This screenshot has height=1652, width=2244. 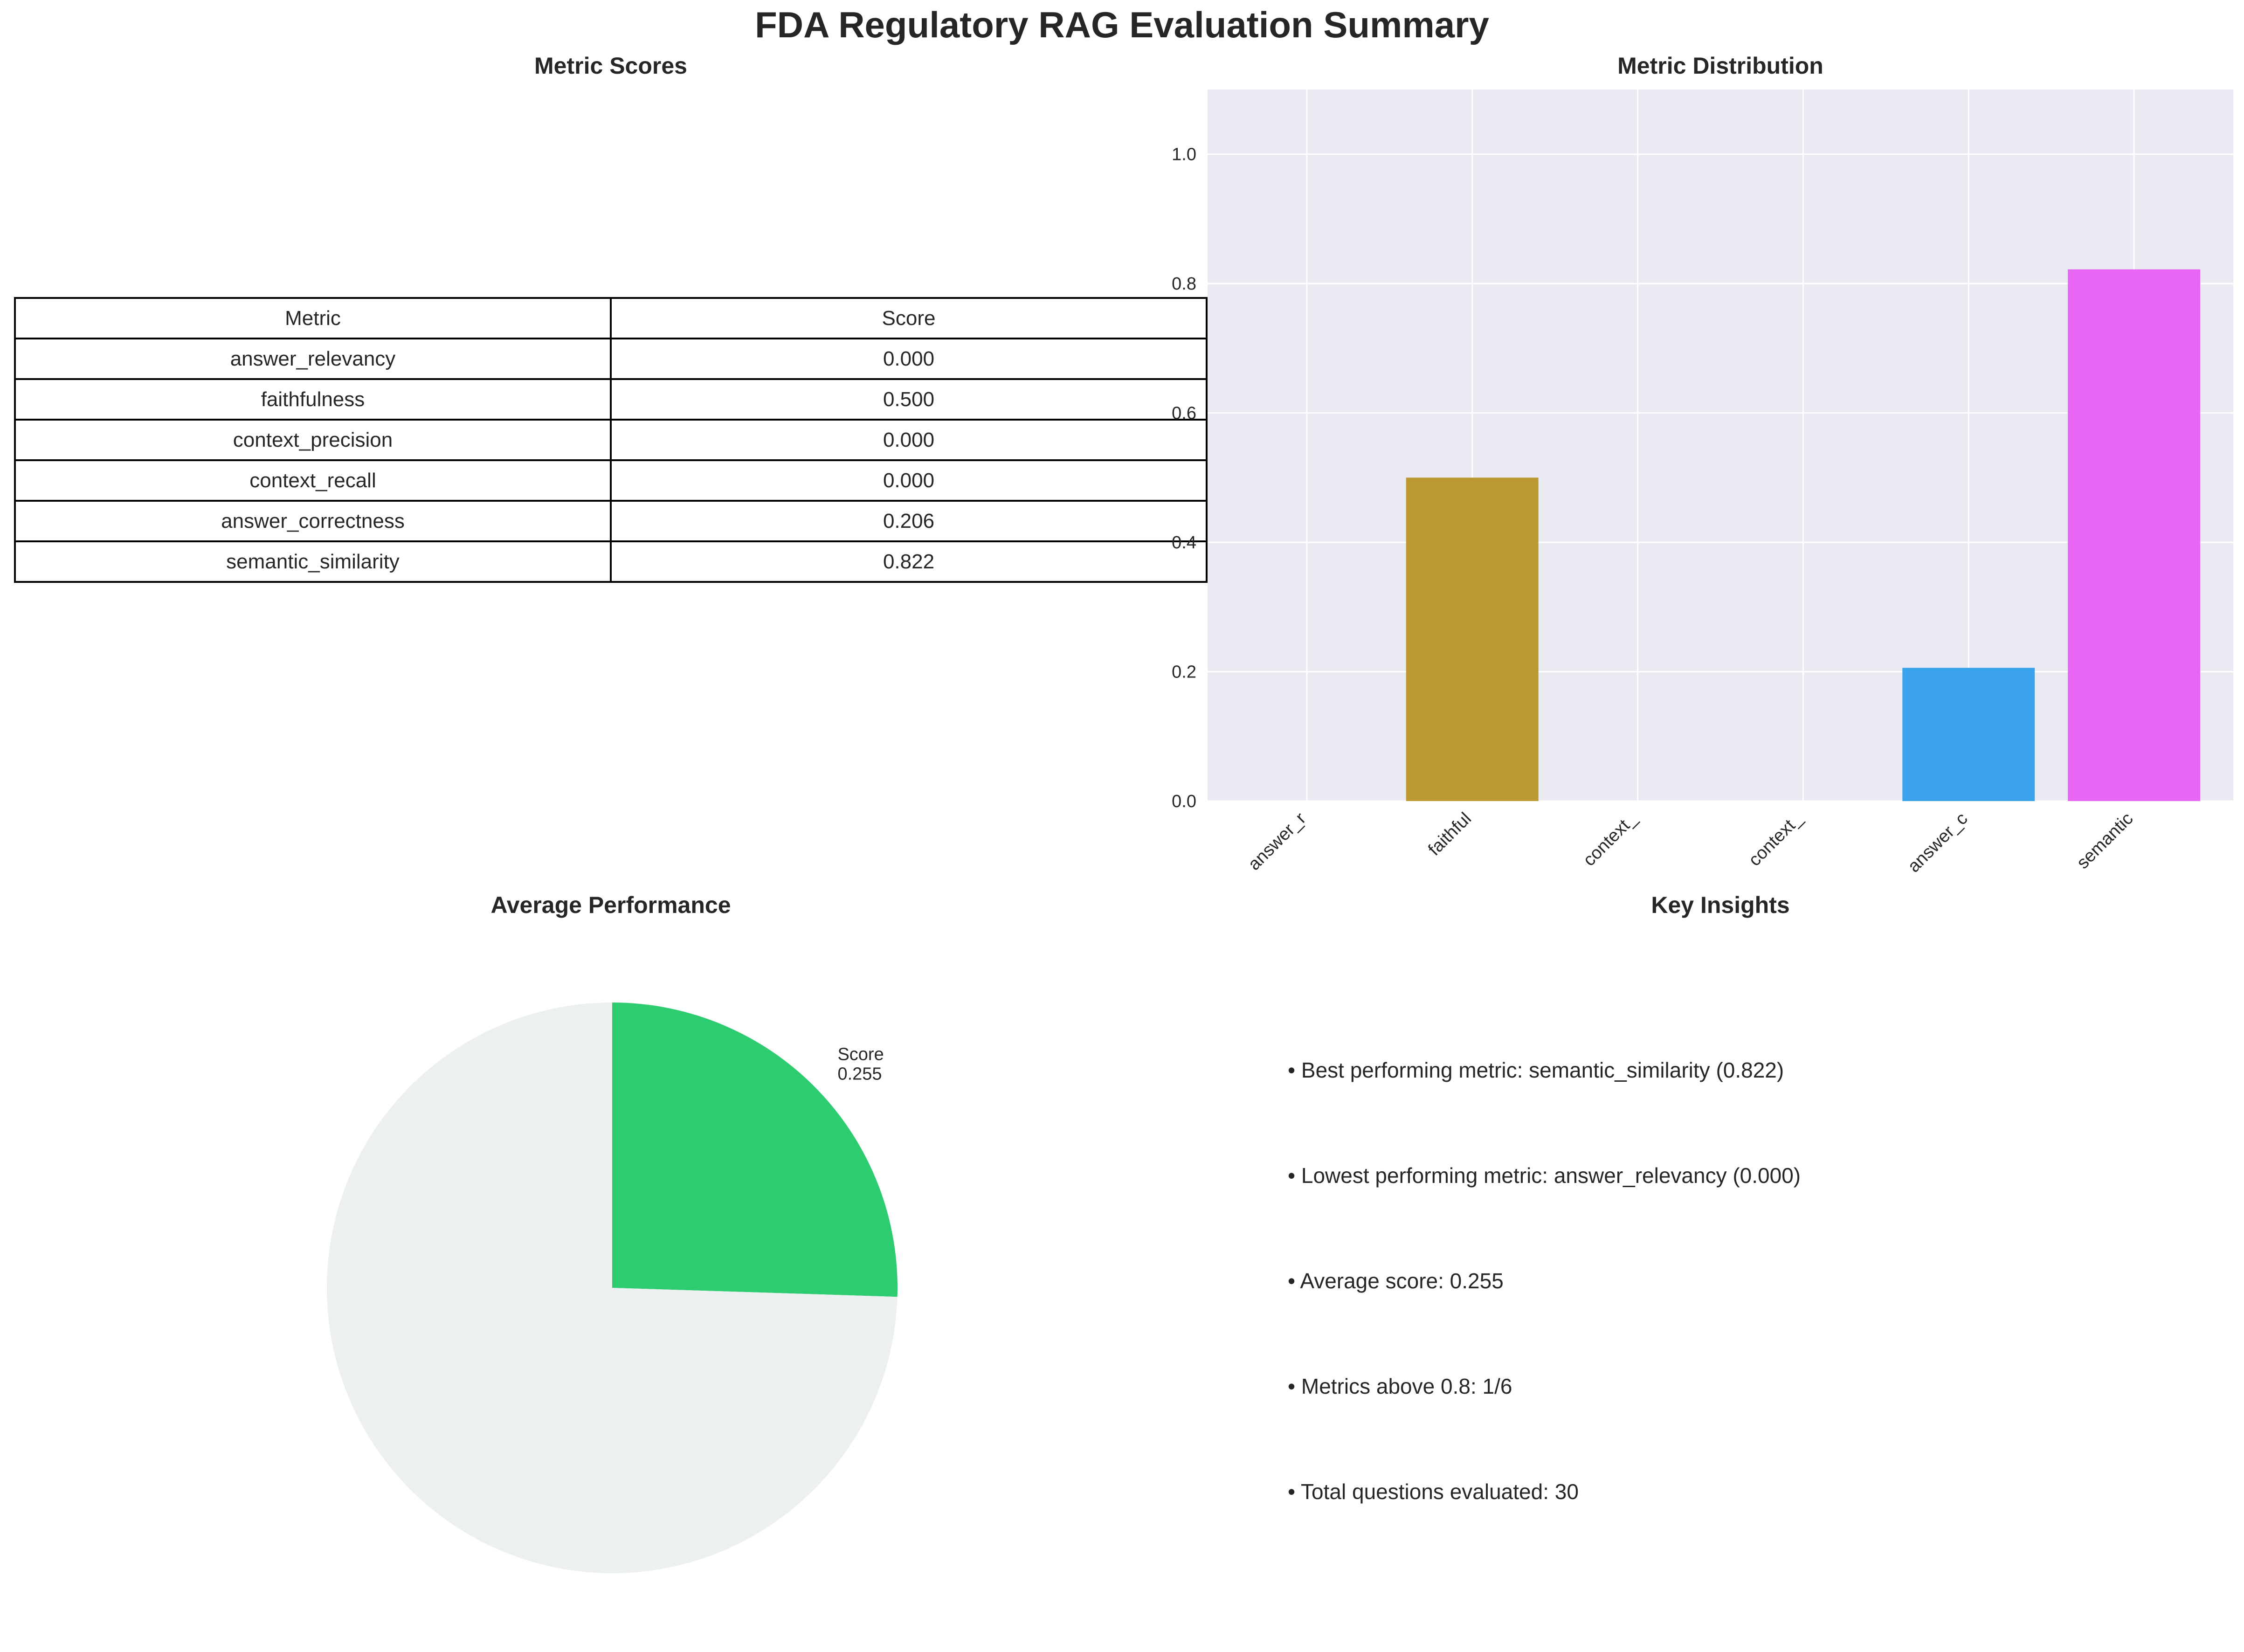 What do you see at coordinates (613, 1287) in the screenshot?
I see `average-performance-pie: Score 0.255` at bounding box center [613, 1287].